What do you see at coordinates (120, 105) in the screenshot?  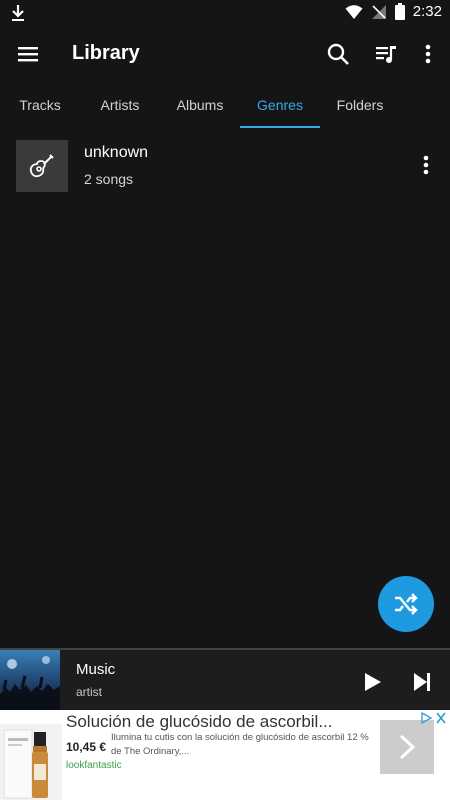 I see `tab-artists: Artists` at bounding box center [120, 105].